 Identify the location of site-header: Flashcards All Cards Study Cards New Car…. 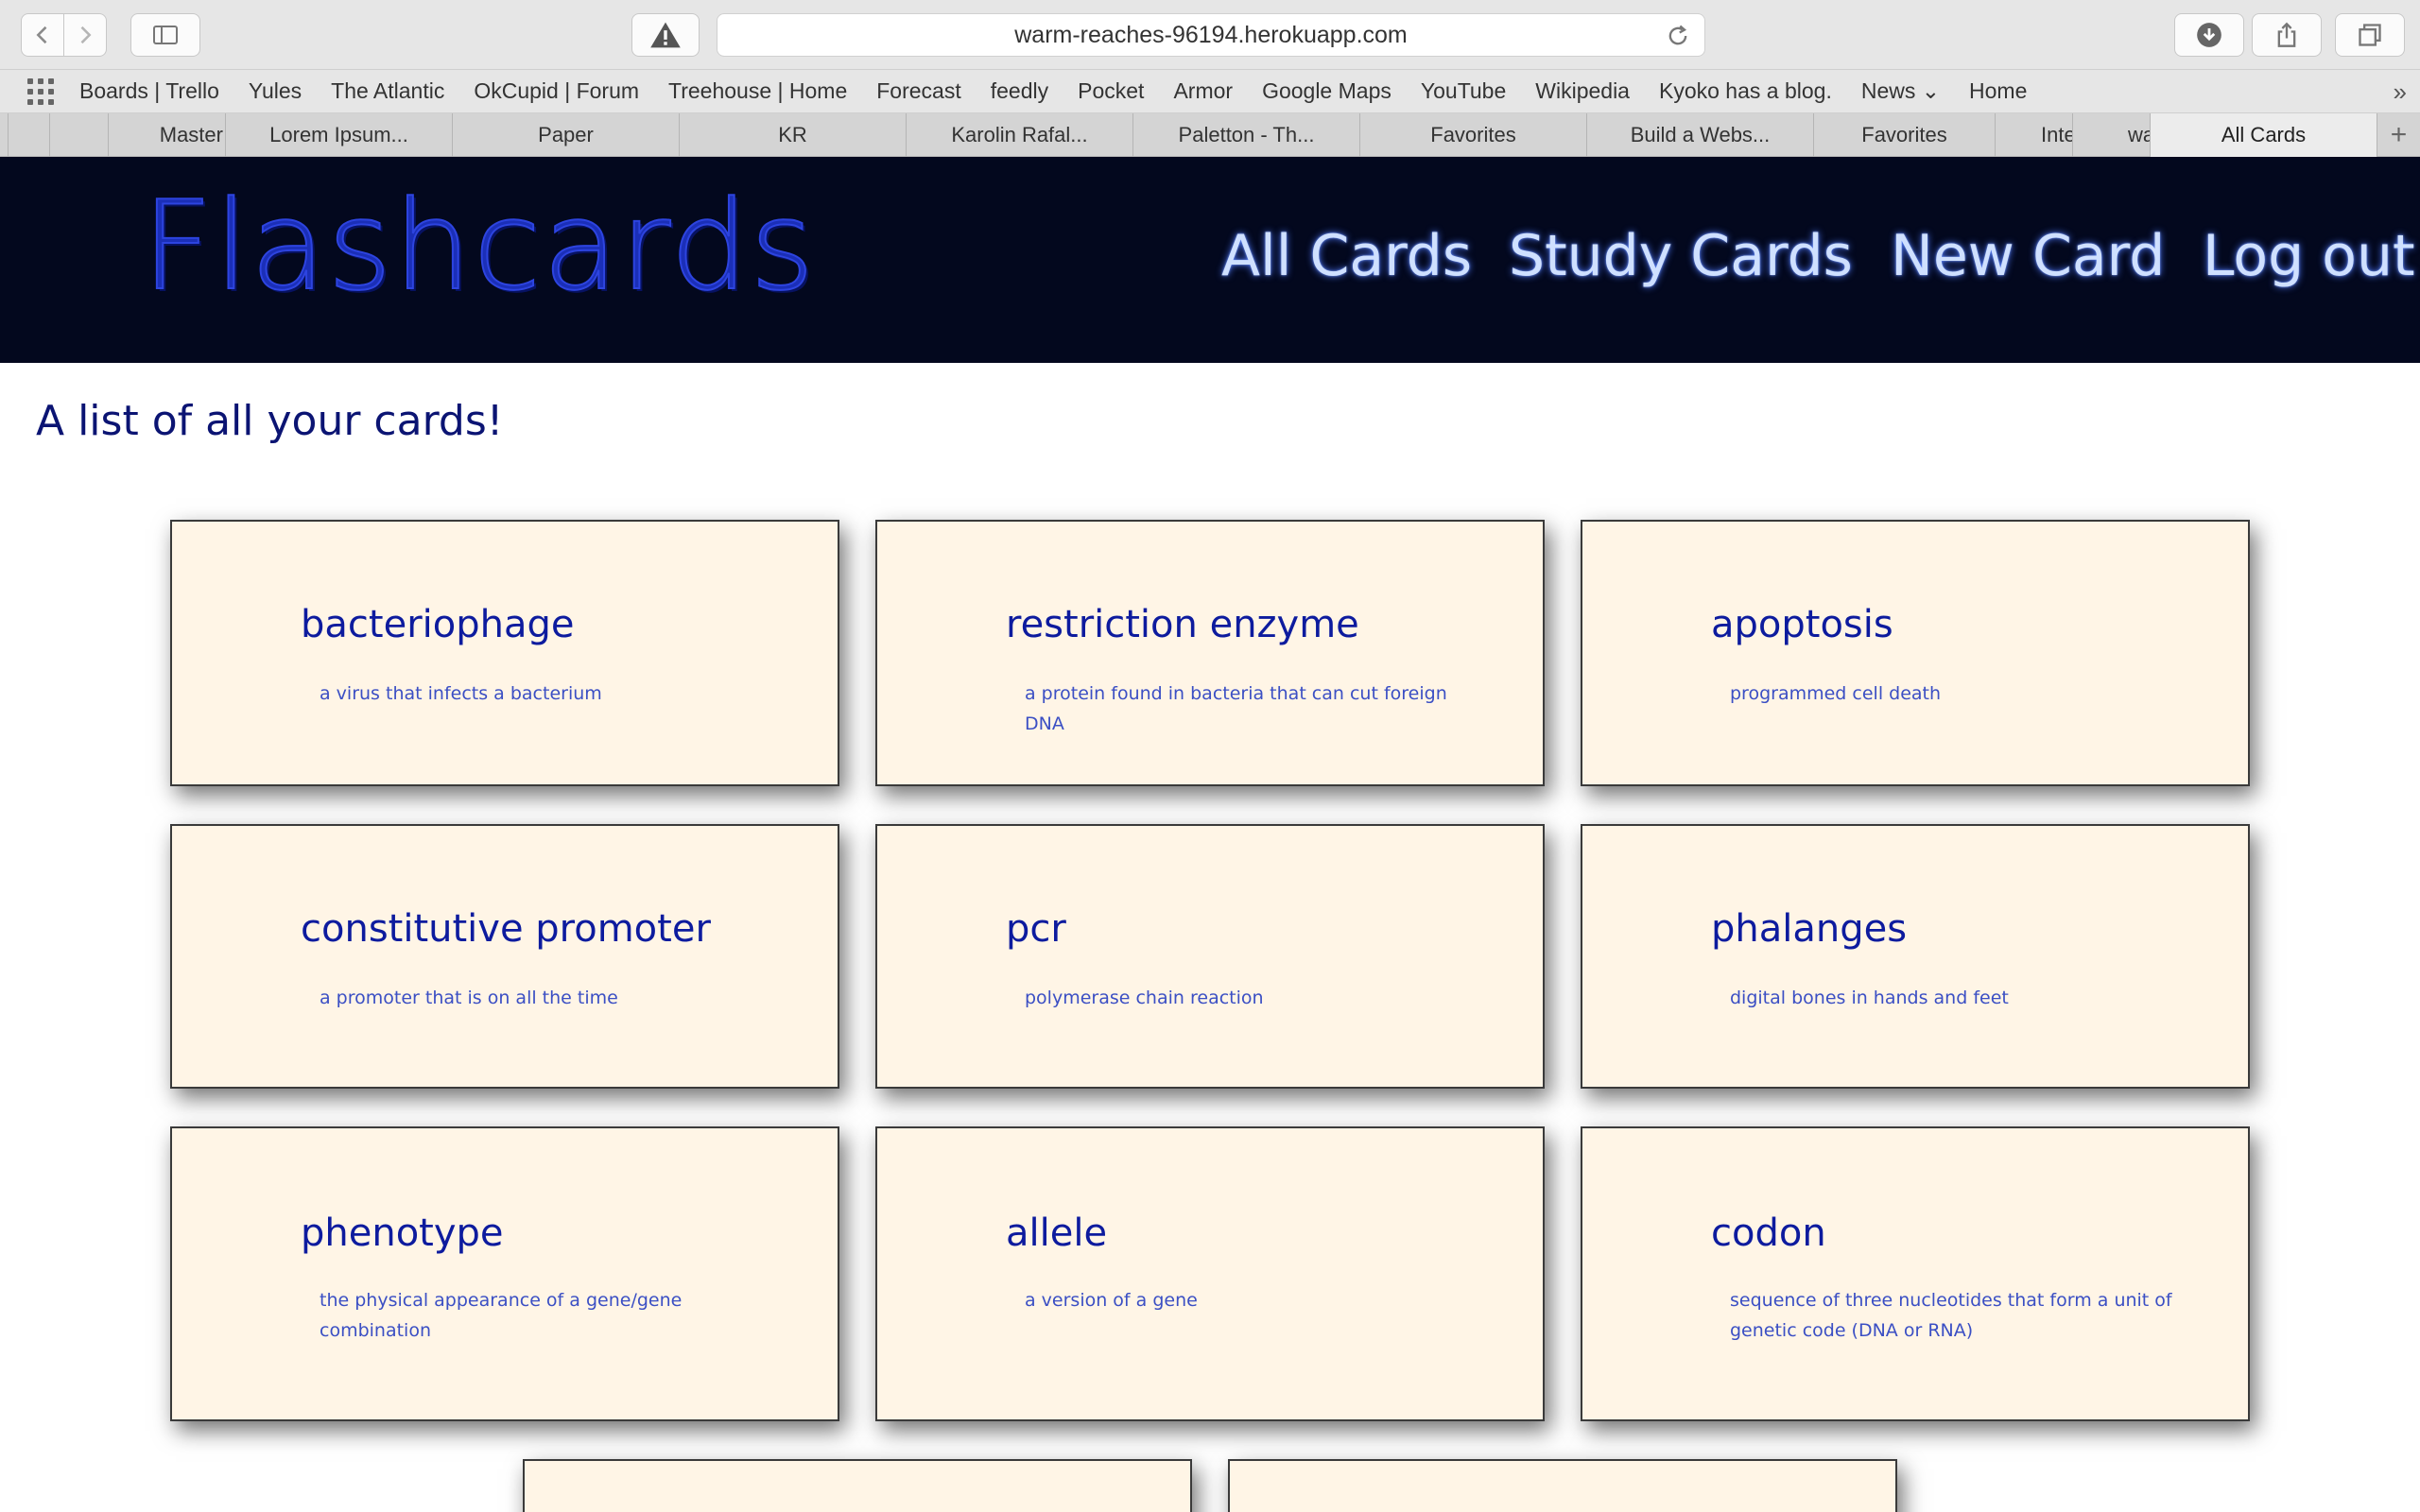
(1210, 260).